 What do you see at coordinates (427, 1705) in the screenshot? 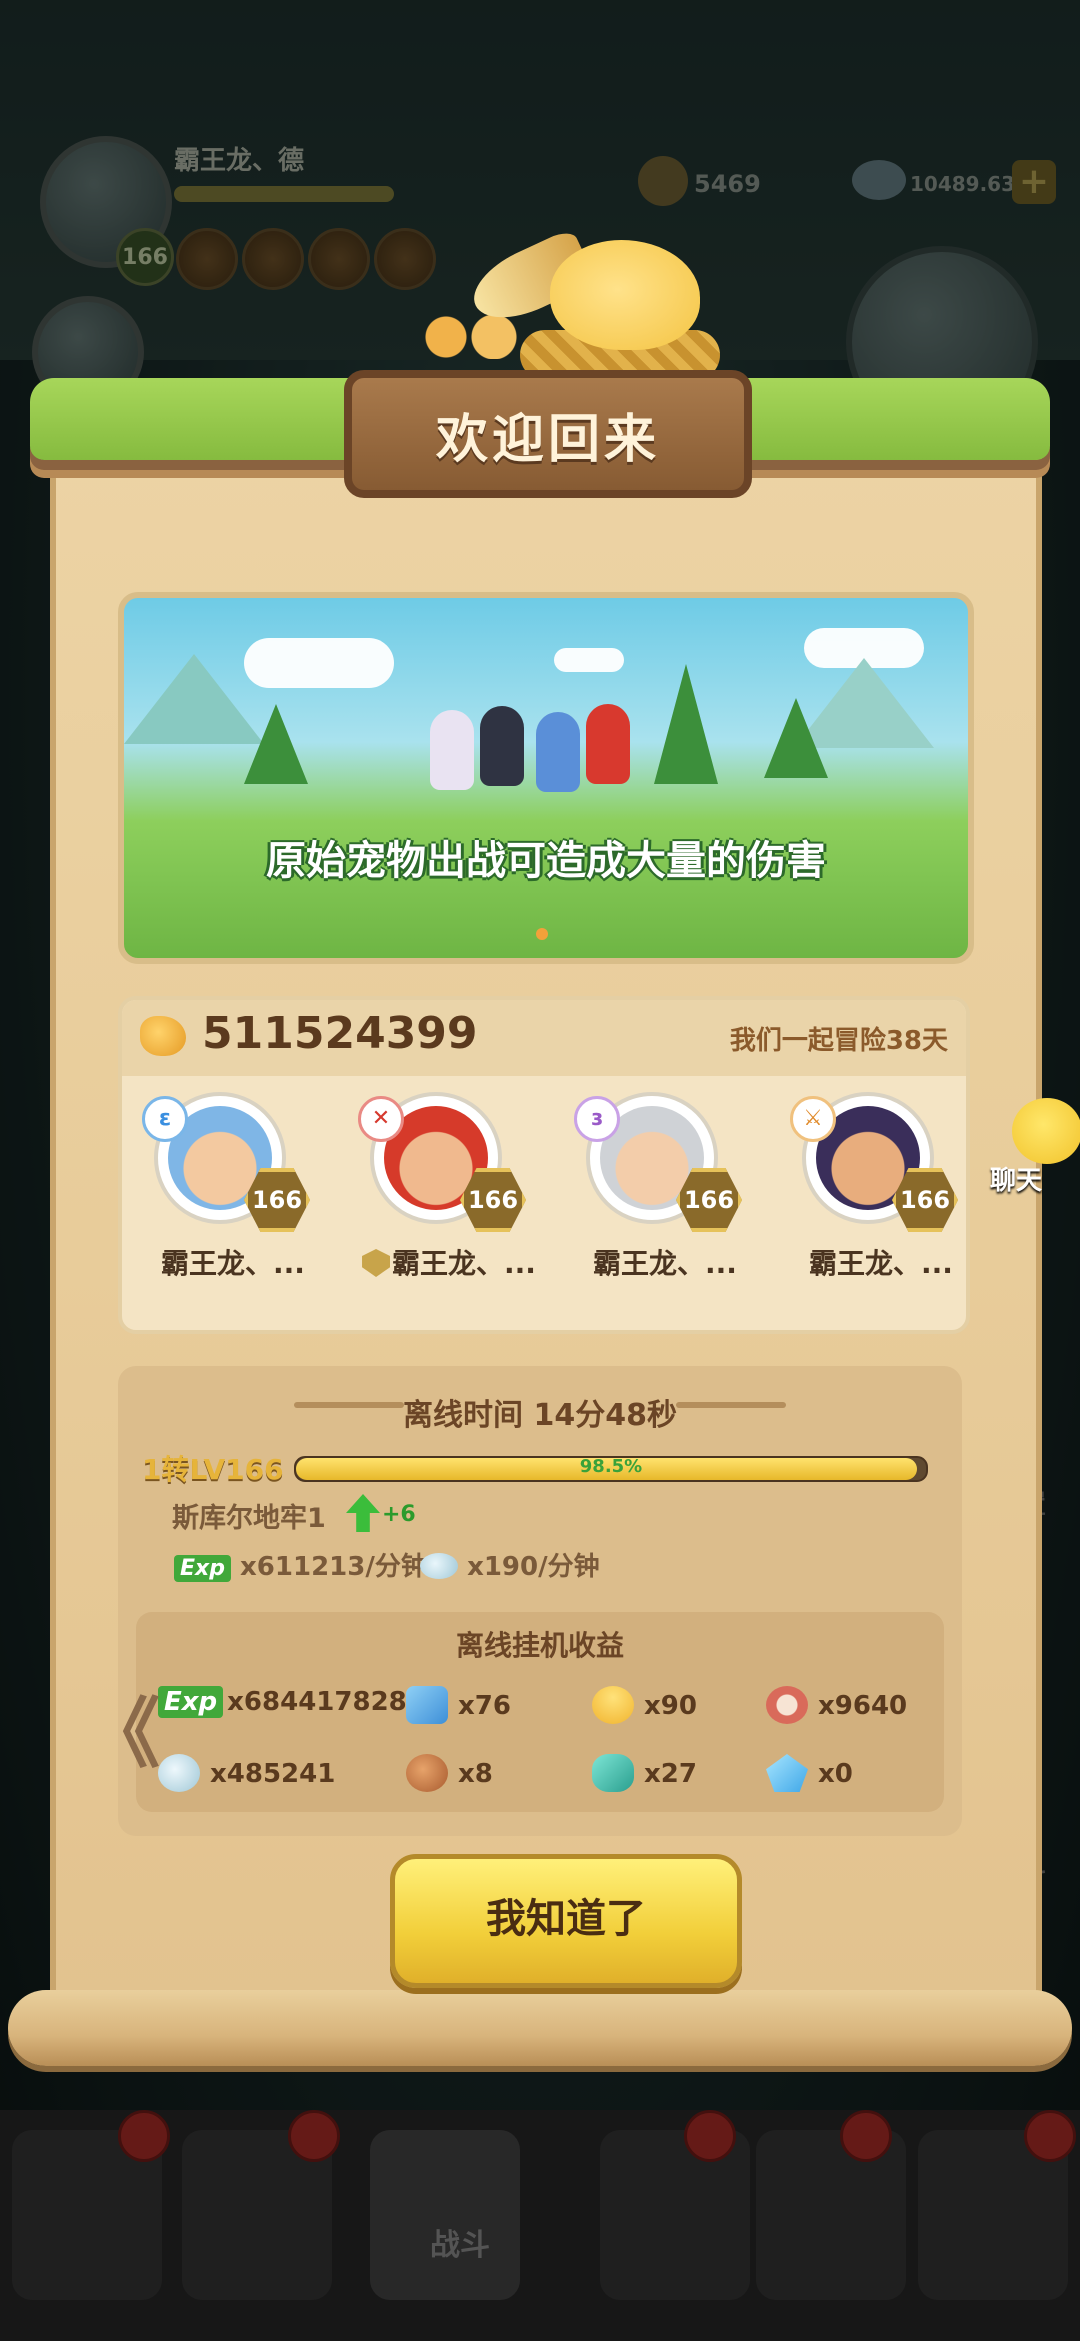
I see `ticket-icon` at bounding box center [427, 1705].